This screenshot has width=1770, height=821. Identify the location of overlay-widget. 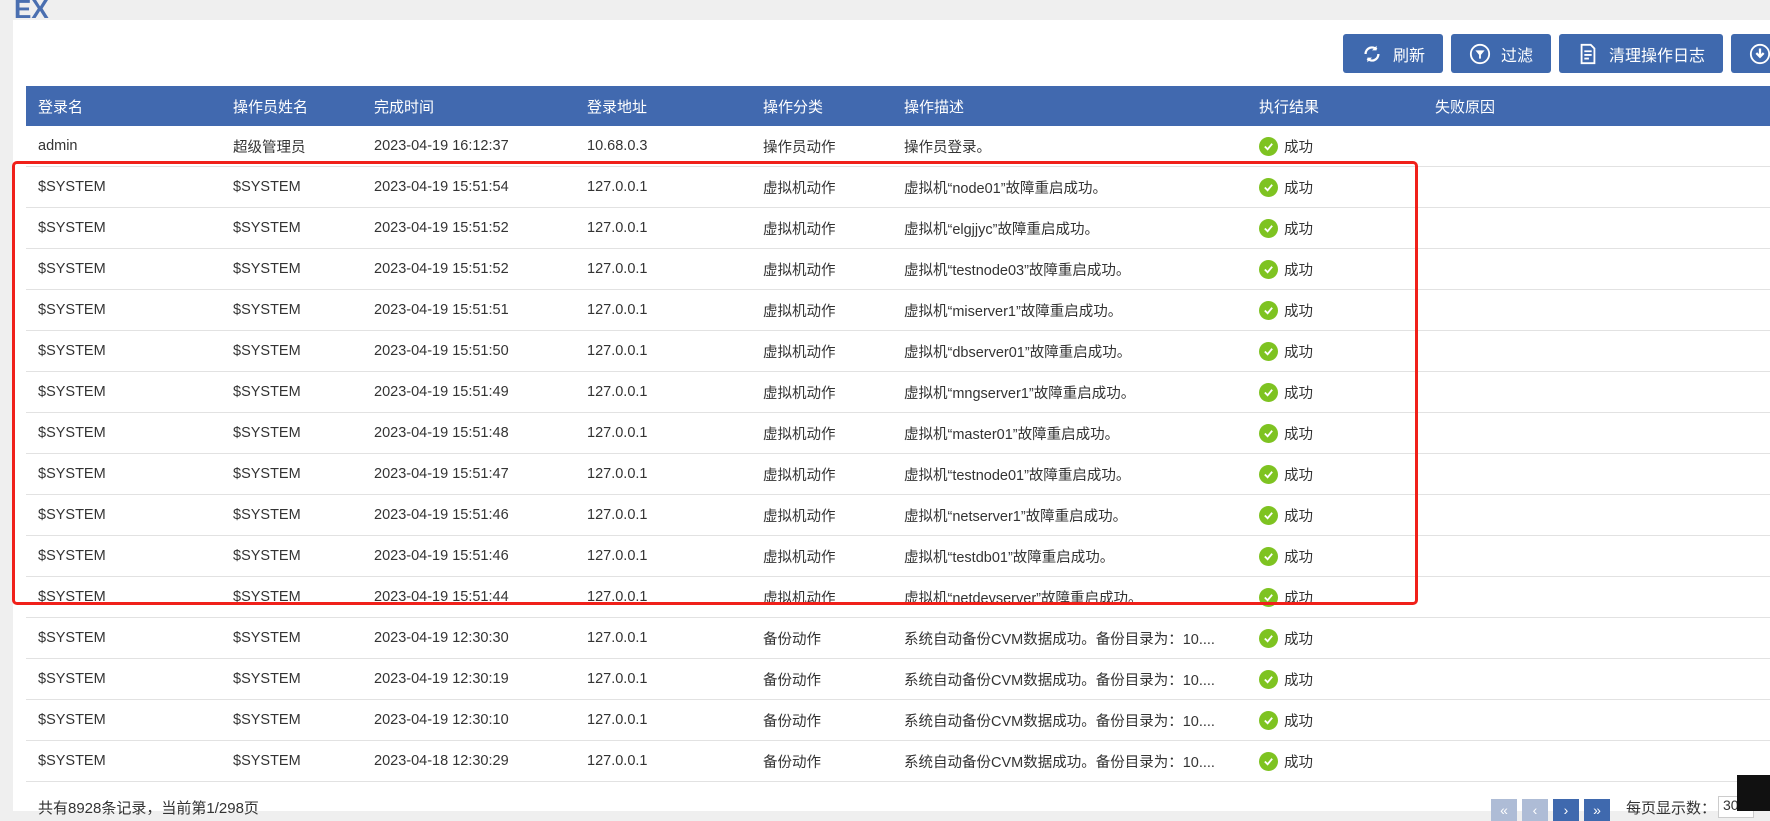
(1753, 793).